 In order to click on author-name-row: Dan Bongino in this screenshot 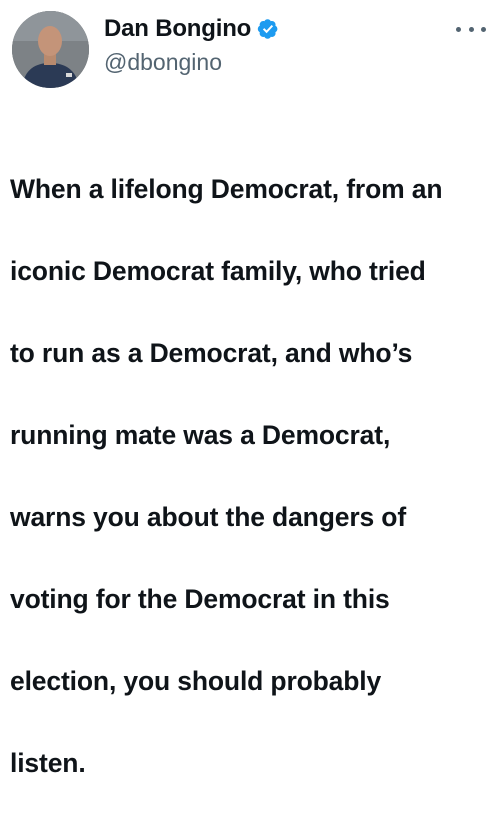, I will do `click(191, 29)`.